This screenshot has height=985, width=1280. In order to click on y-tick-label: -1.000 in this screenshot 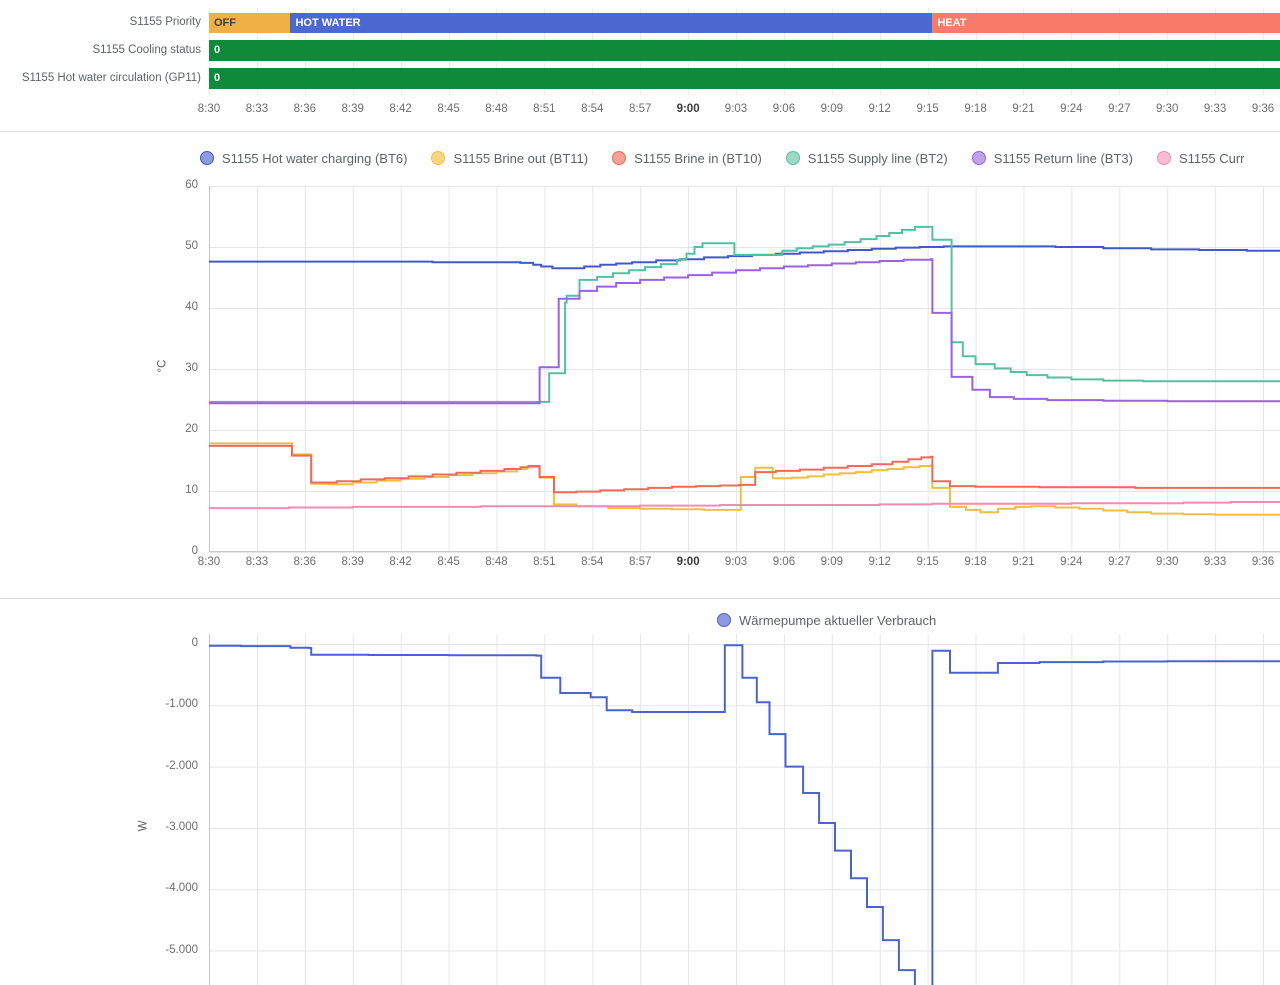, I will do `click(181, 704)`.